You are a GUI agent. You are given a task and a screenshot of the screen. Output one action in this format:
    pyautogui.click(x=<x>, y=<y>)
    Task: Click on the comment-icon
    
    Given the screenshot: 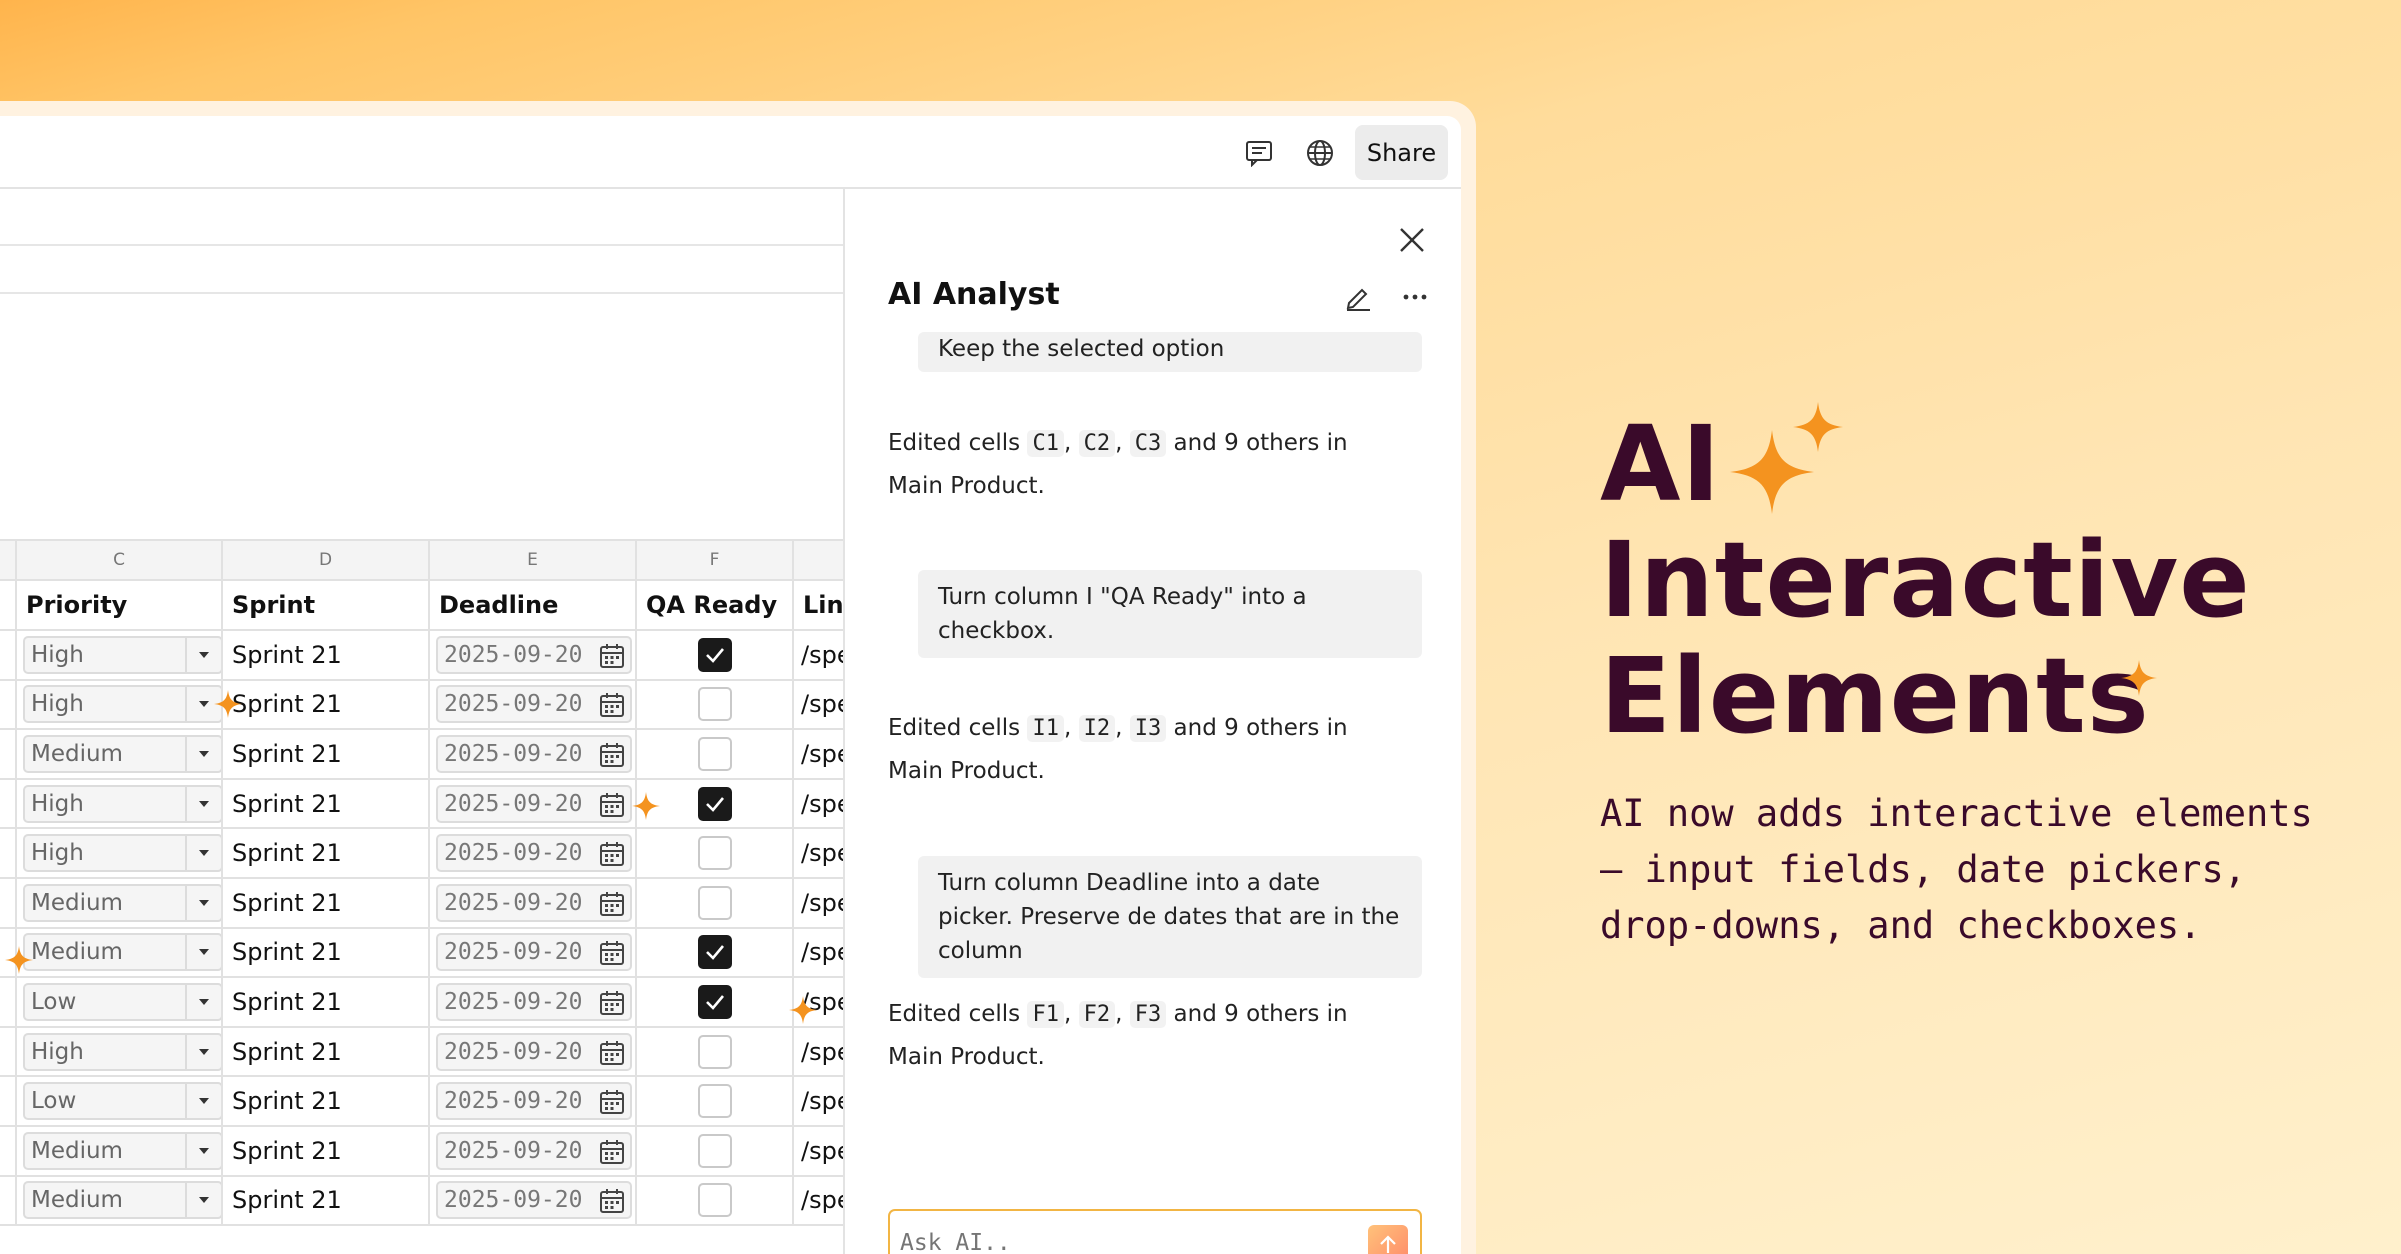 What is the action you would take?
    pyautogui.click(x=1259, y=153)
    